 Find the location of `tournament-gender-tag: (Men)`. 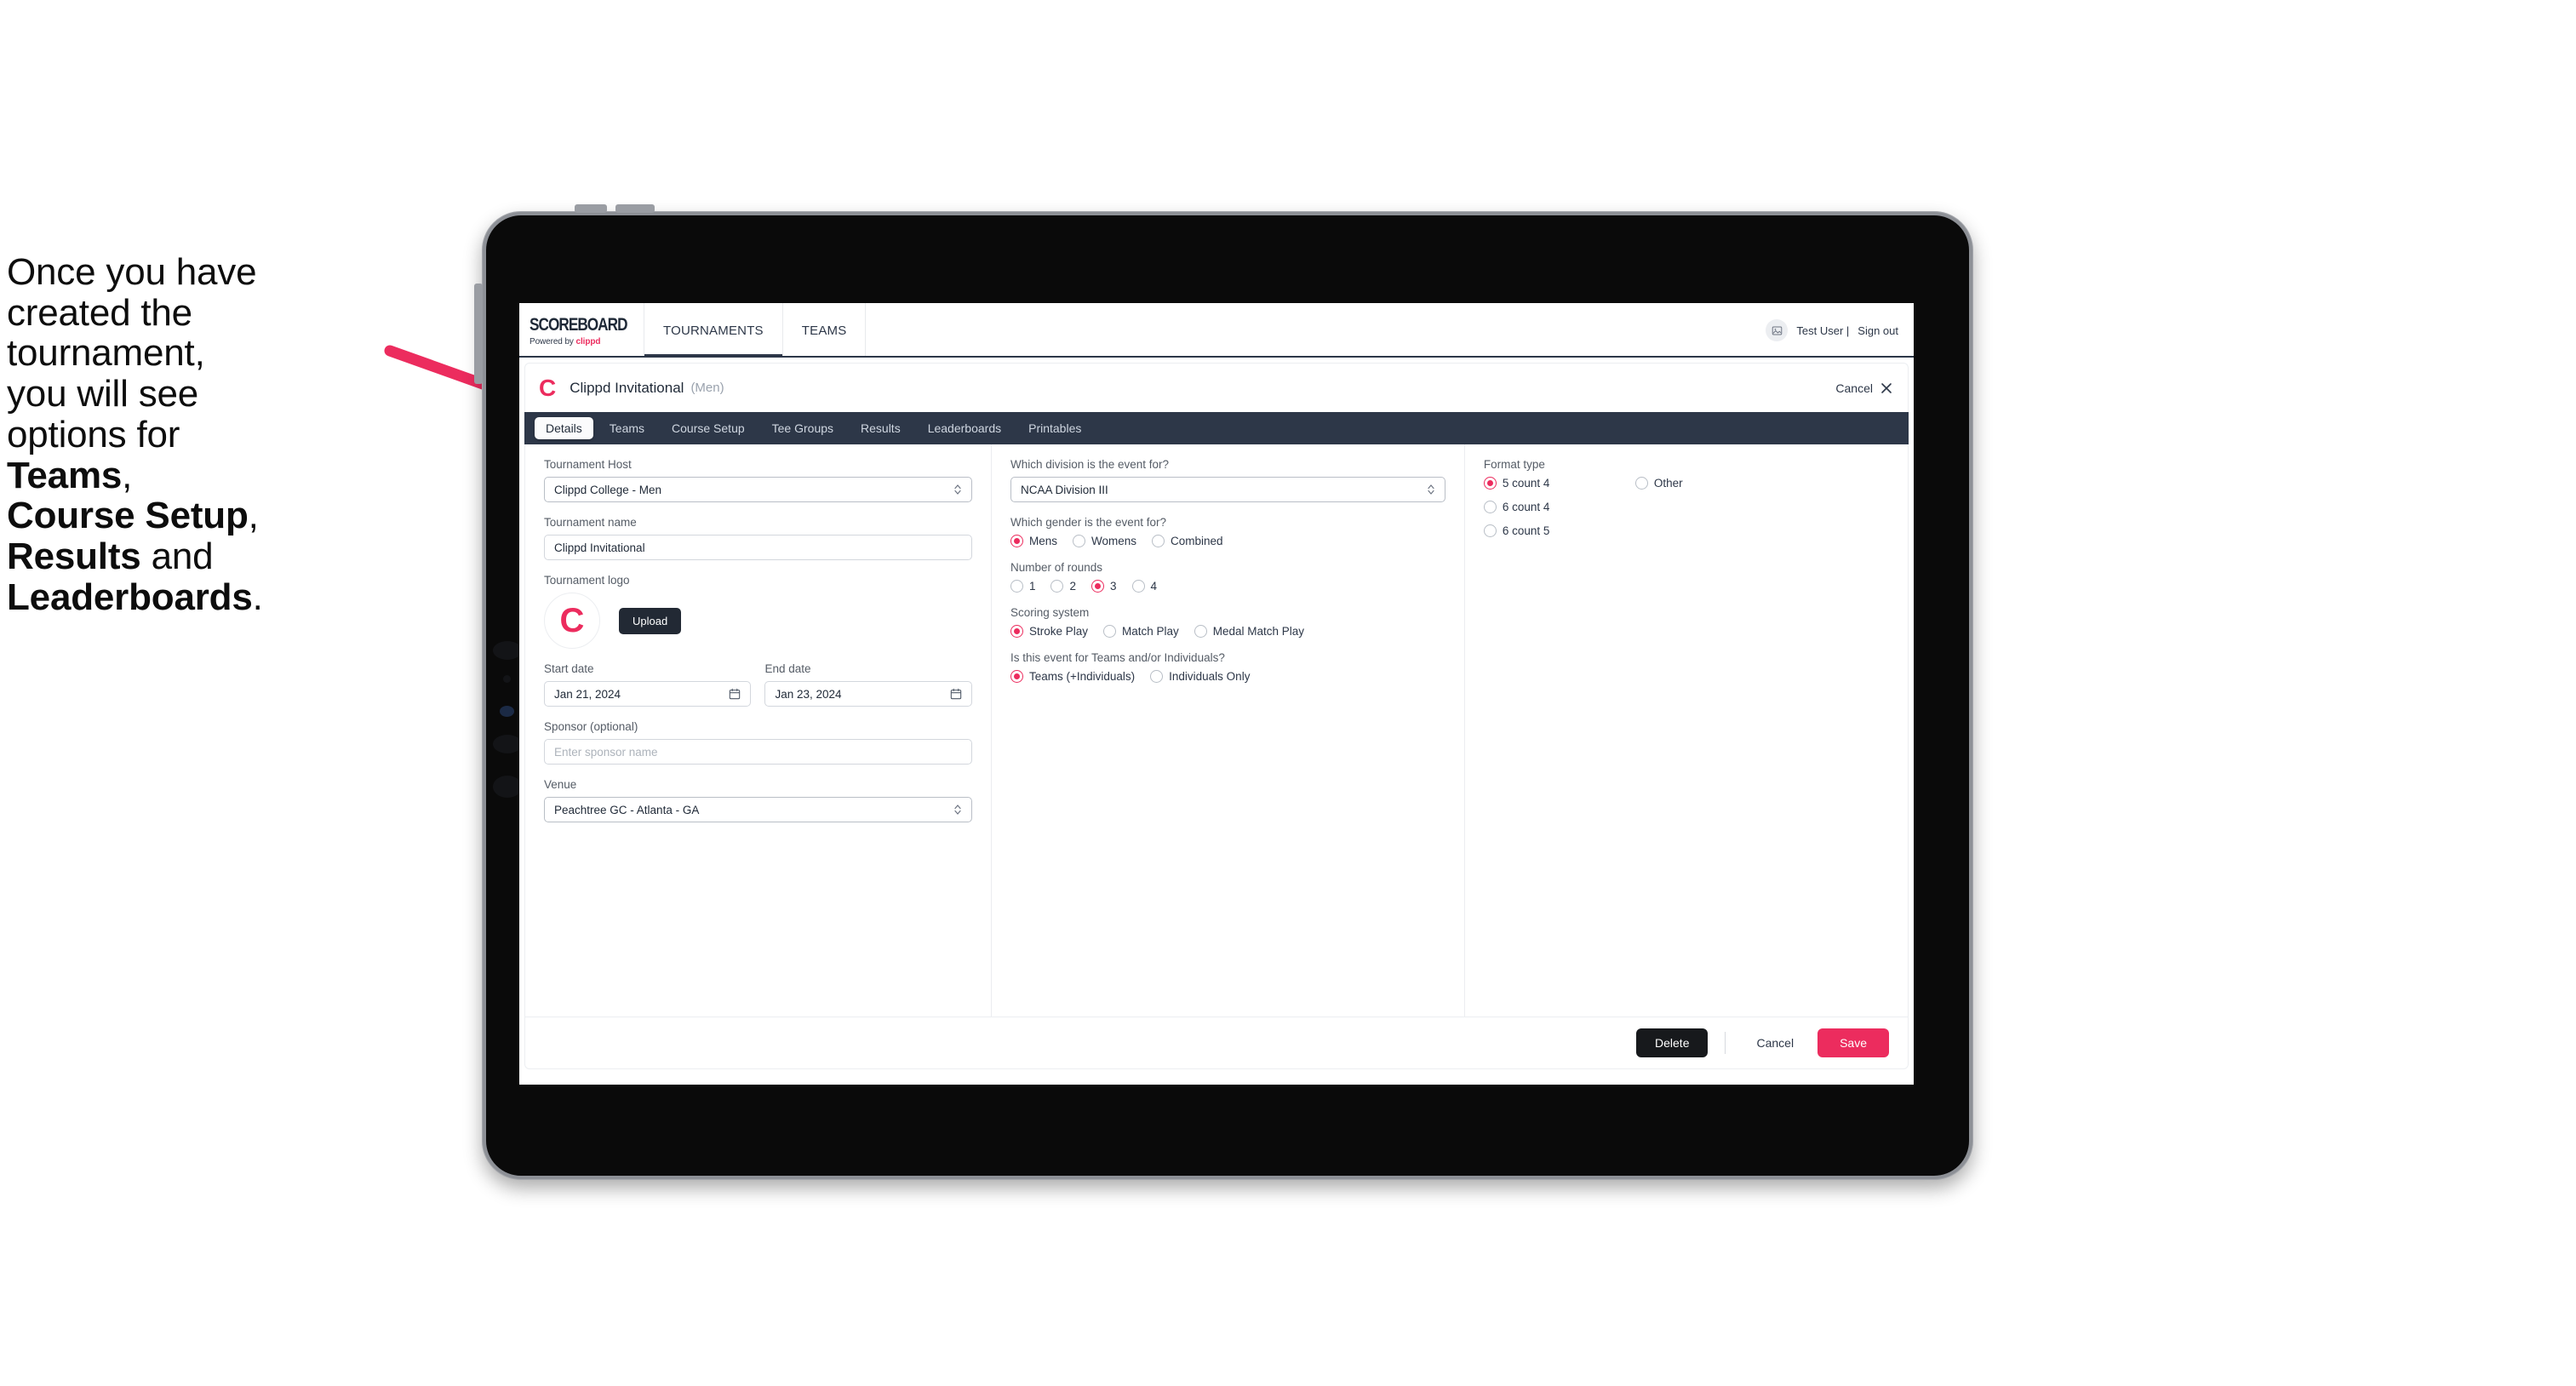

tournament-gender-tag: (Men) is located at coordinates (707, 388).